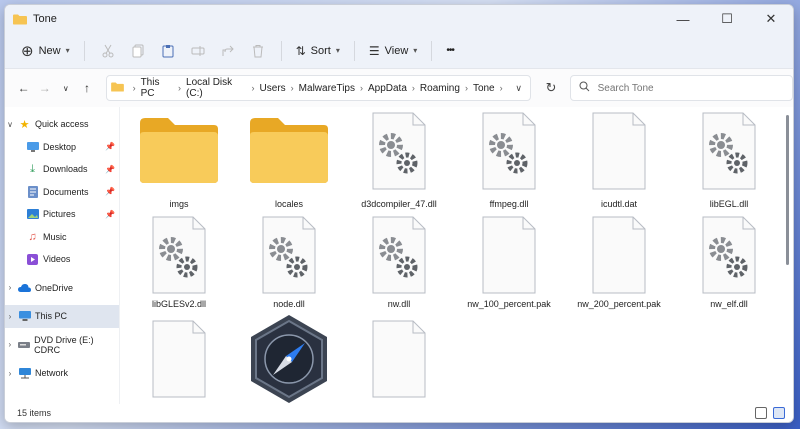 The image size is (800, 429). I want to click on file-item: d3dcompiler_47.dll, so click(399, 166).